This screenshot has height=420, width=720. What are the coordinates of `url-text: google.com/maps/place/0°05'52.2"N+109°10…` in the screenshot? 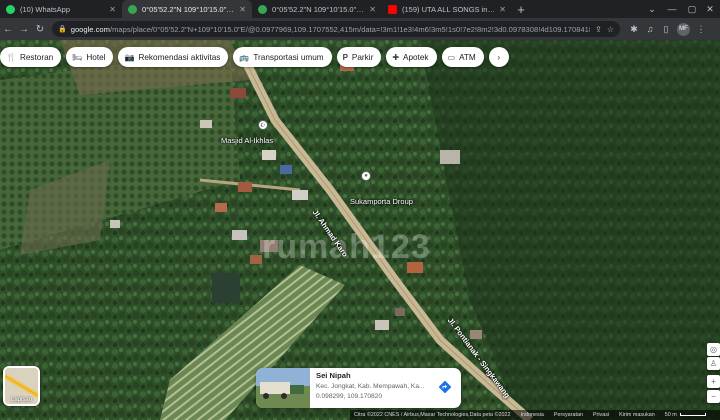 It's located at (330, 29).